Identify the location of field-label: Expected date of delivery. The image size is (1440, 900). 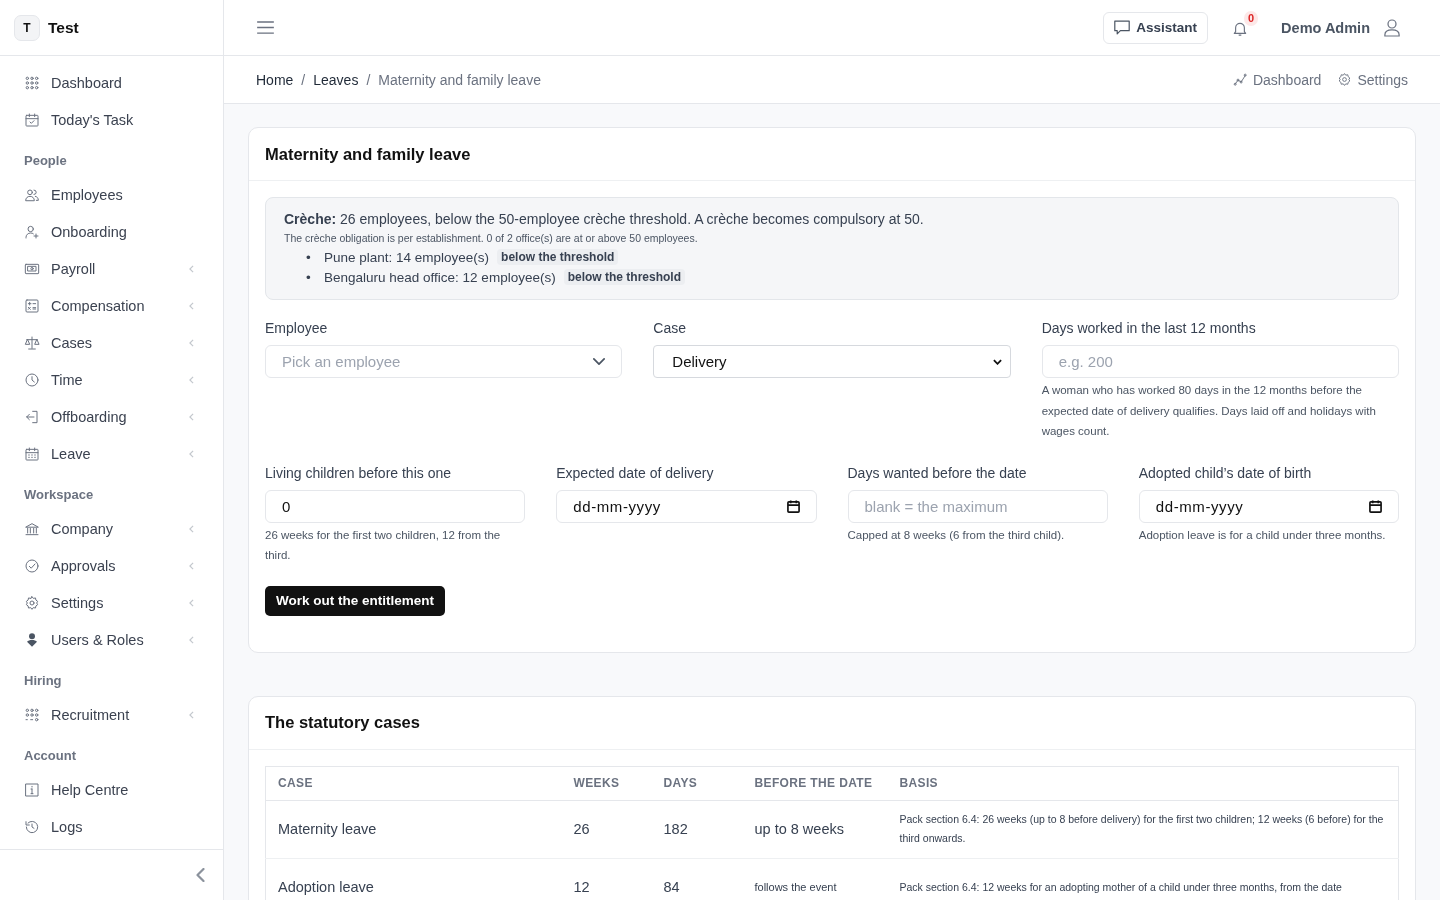
(635, 473).